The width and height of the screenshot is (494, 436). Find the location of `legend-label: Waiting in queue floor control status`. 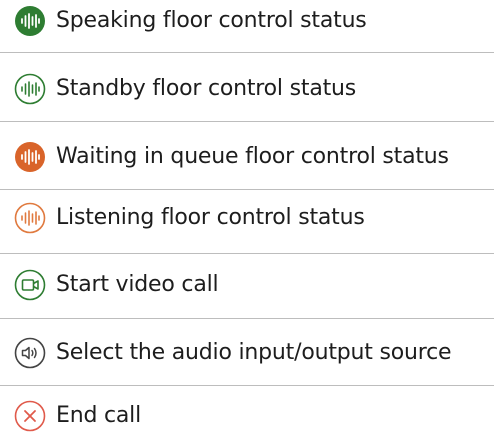

legend-label: Waiting in queue floor control status is located at coordinates (252, 156).